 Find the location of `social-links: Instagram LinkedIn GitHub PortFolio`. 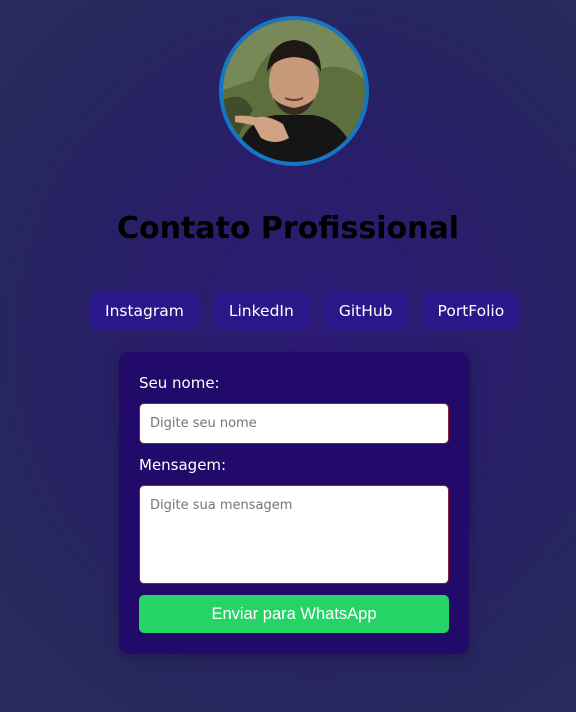

social-links: Instagram LinkedIn GitHub PortFolio is located at coordinates (305, 311).